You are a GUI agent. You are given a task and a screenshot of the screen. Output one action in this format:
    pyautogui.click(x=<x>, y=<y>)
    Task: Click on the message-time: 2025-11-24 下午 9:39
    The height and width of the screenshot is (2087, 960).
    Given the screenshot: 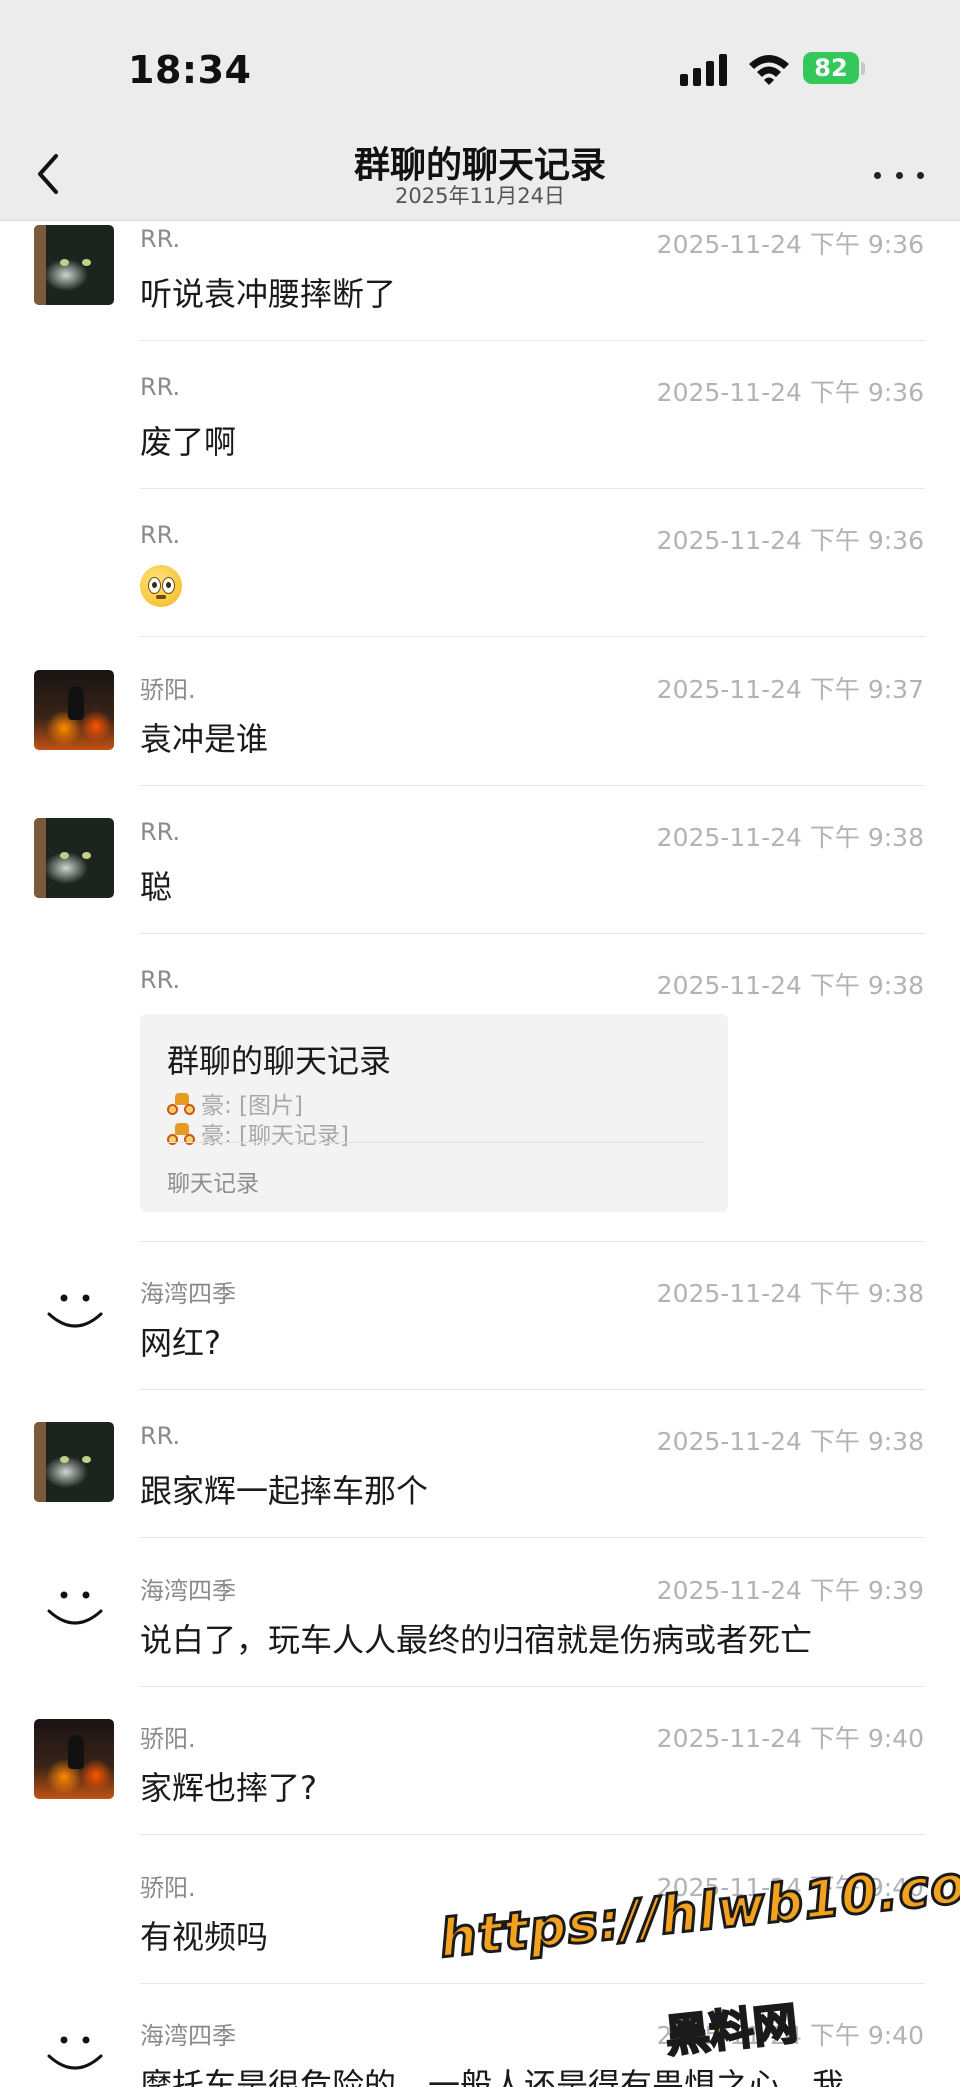 What is the action you would take?
    pyautogui.click(x=790, y=1590)
    